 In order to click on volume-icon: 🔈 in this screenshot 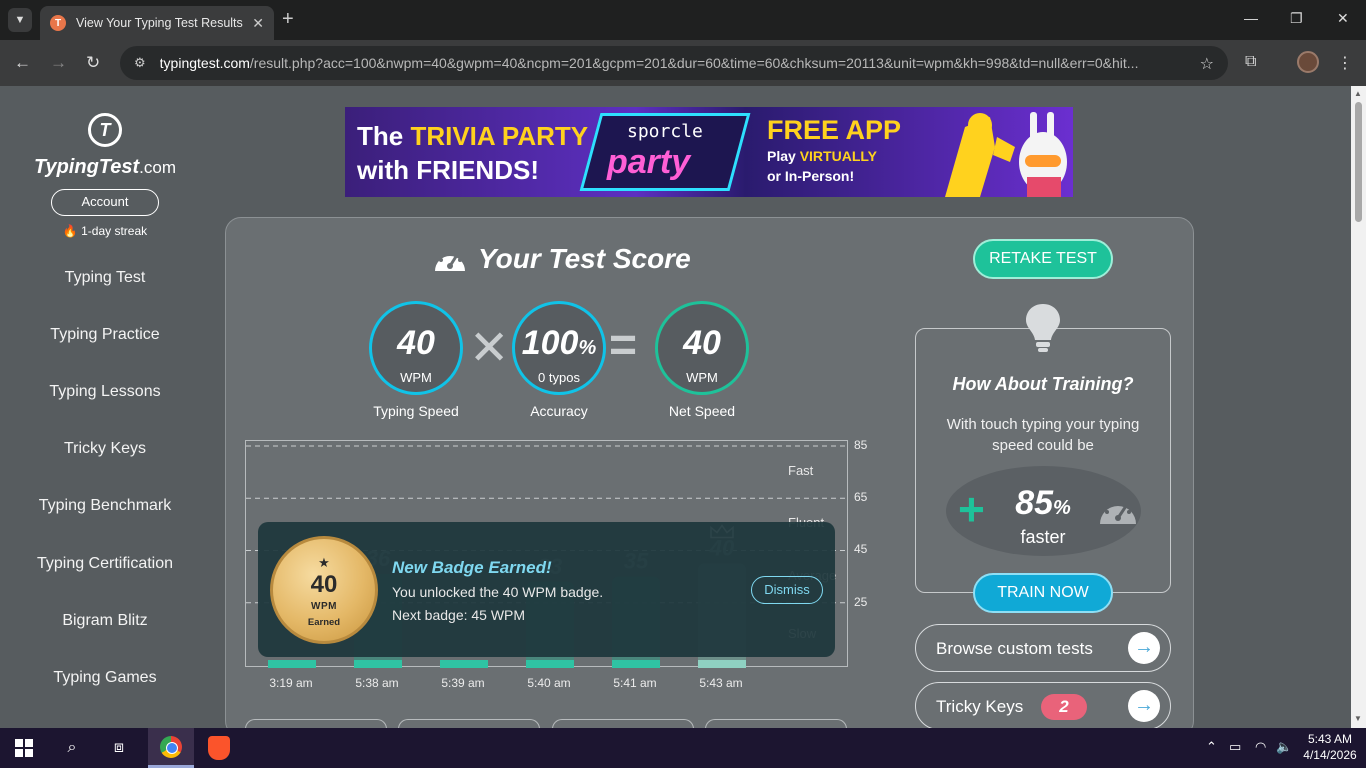, I will do `click(1284, 747)`.